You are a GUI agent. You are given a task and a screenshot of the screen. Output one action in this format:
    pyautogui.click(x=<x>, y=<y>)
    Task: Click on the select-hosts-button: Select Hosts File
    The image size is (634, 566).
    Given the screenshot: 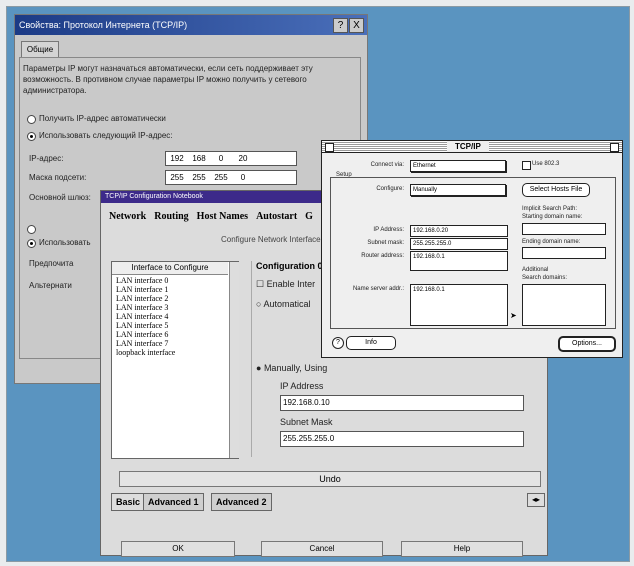 What is the action you would take?
    pyautogui.click(x=556, y=190)
    